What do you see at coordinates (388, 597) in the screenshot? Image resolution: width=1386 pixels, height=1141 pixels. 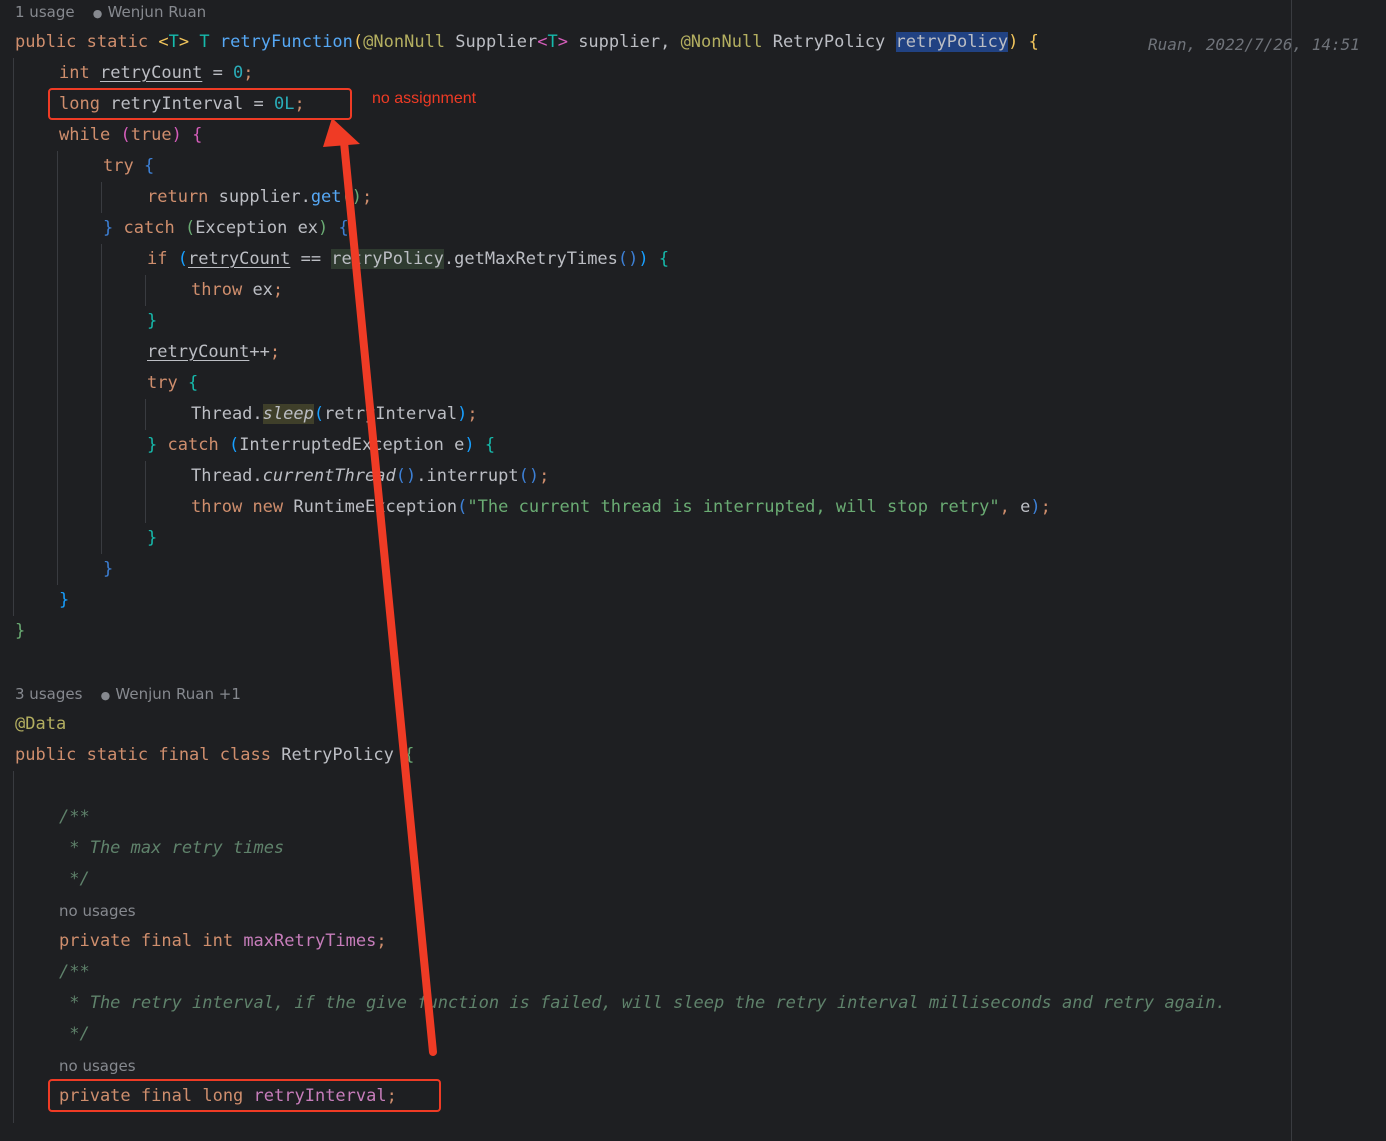 I see `arrow-shaft` at bounding box center [388, 597].